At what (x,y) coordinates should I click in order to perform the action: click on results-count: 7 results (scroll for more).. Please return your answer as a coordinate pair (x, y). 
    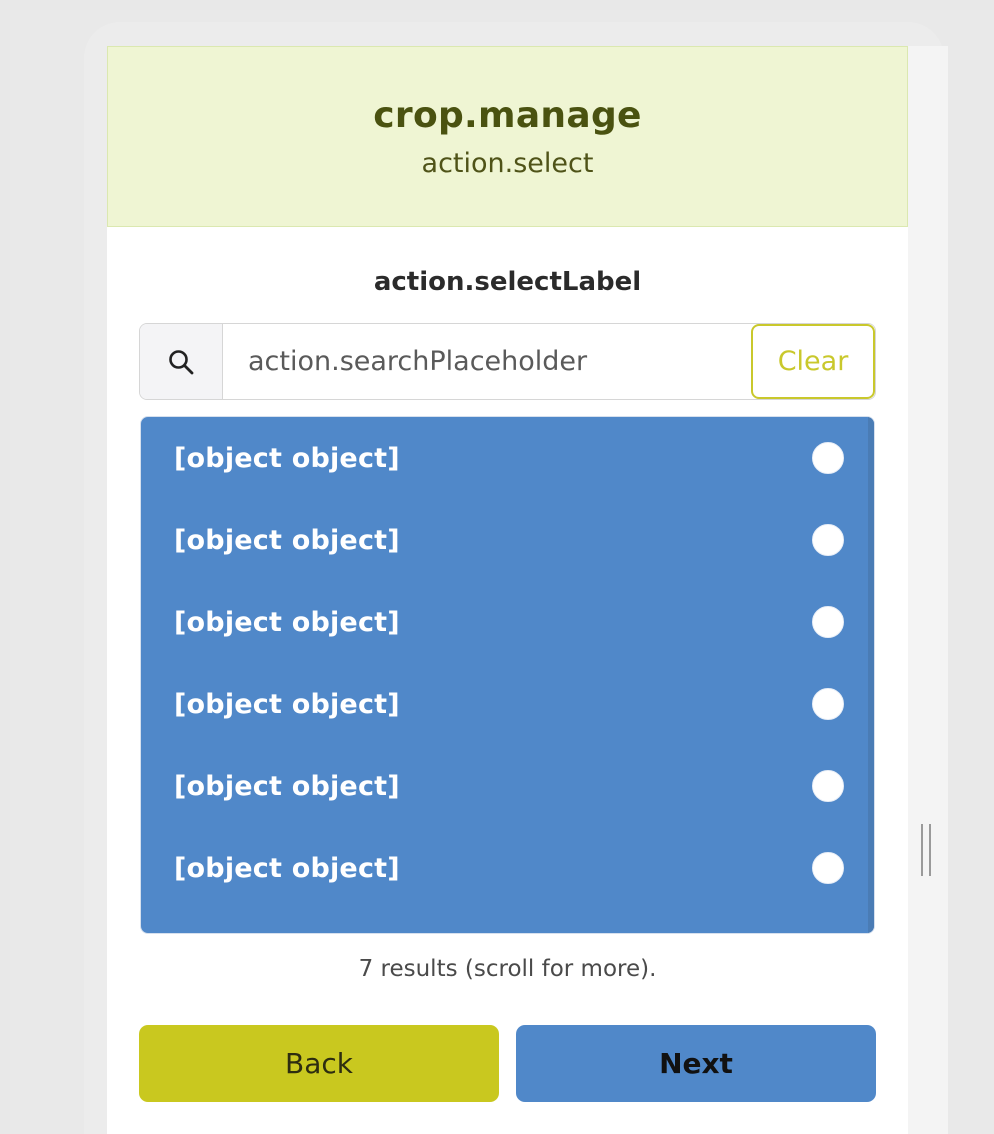
    Looking at the image, I should click on (507, 969).